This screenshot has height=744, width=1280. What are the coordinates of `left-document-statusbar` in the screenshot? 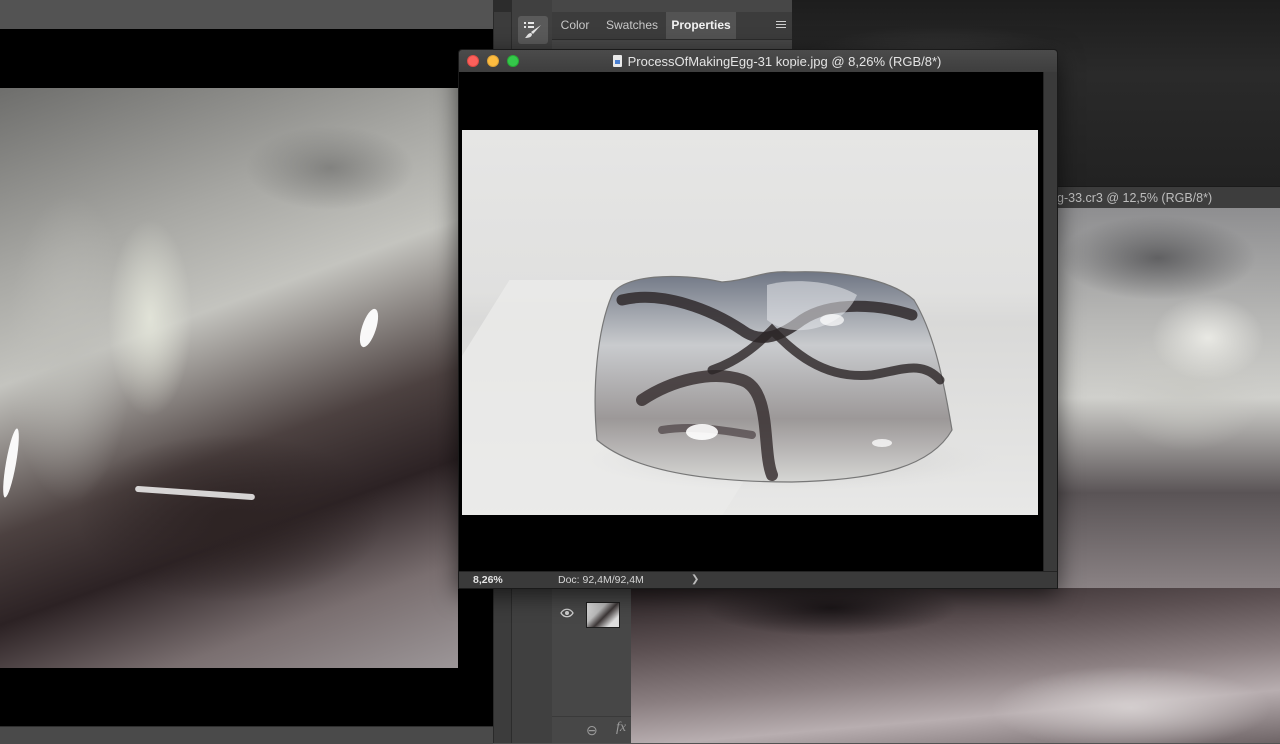 It's located at (246, 735).